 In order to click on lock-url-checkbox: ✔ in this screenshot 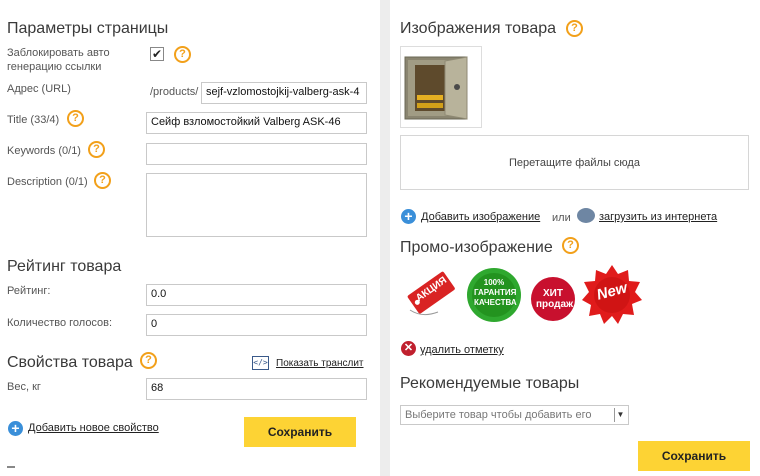, I will do `click(157, 54)`.